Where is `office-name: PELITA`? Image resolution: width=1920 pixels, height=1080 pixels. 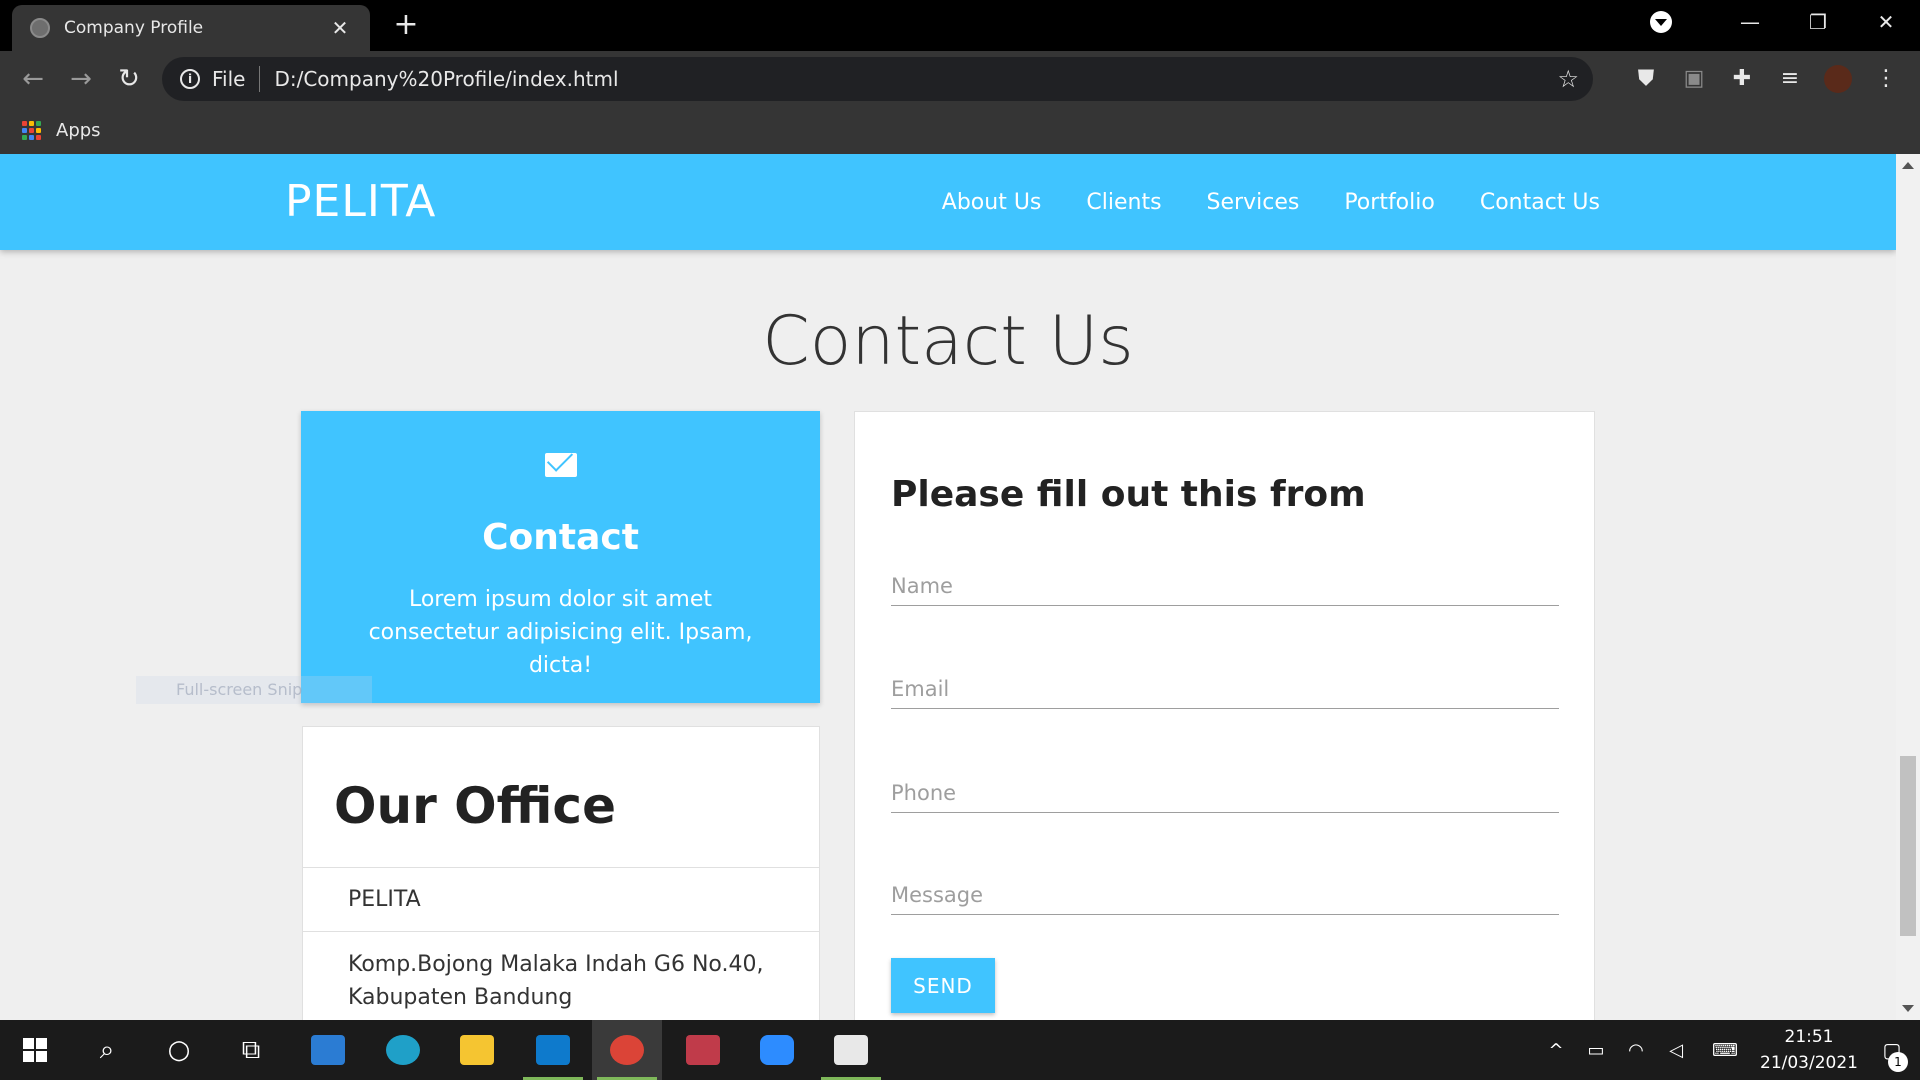
office-name: PELITA is located at coordinates (561, 899).